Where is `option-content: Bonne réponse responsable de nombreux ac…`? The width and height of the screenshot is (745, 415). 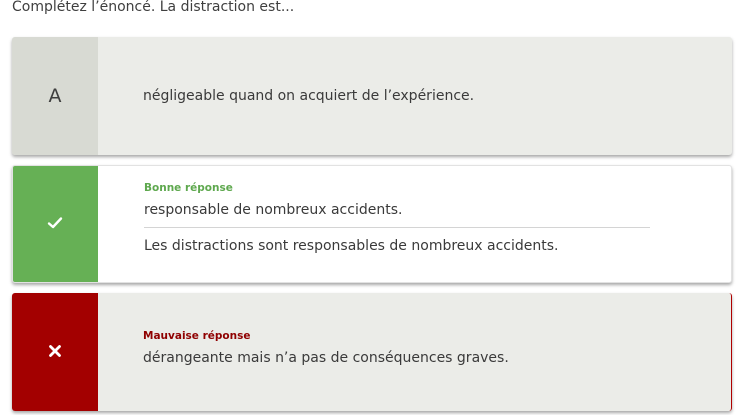 option-content: Bonne réponse responsable de nombreux ac… is located at coordinates (397, 218).